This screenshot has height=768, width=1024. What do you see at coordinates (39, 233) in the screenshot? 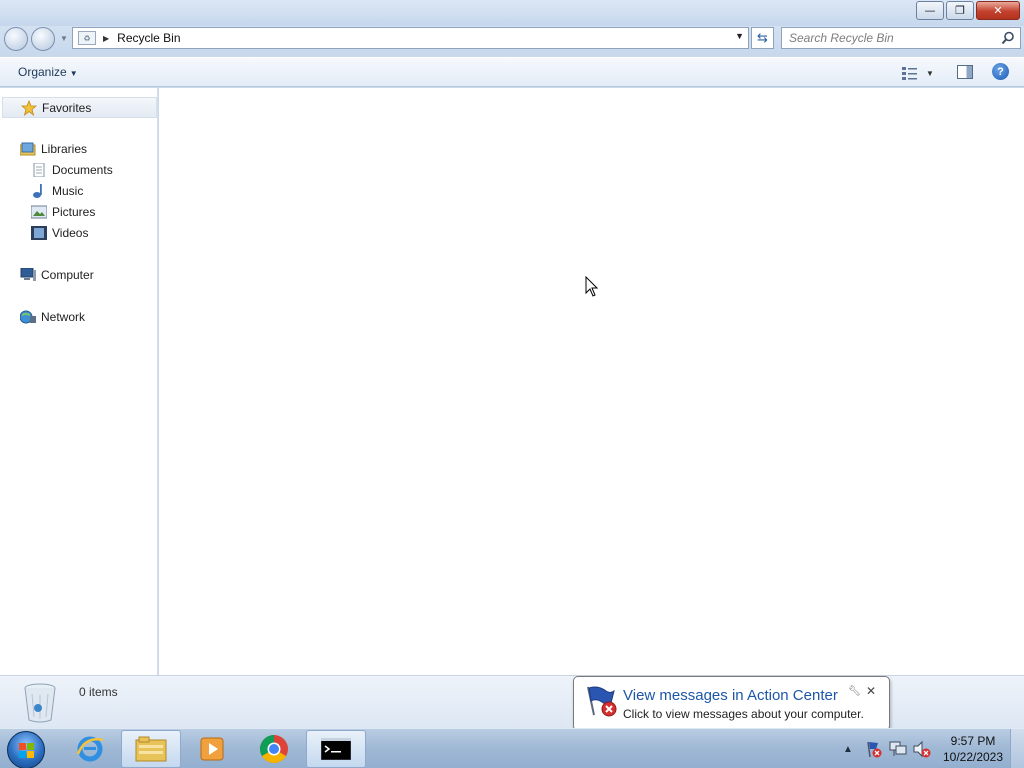
I see `videos-icon` at bounding box center [39, 233].